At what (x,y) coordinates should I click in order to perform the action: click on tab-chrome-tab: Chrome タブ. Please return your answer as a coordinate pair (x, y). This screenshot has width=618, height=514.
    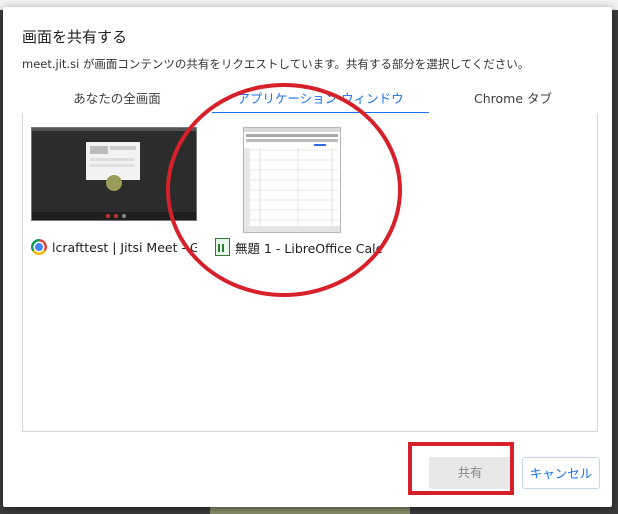
    Looking at the image, I should click on (513, 98).